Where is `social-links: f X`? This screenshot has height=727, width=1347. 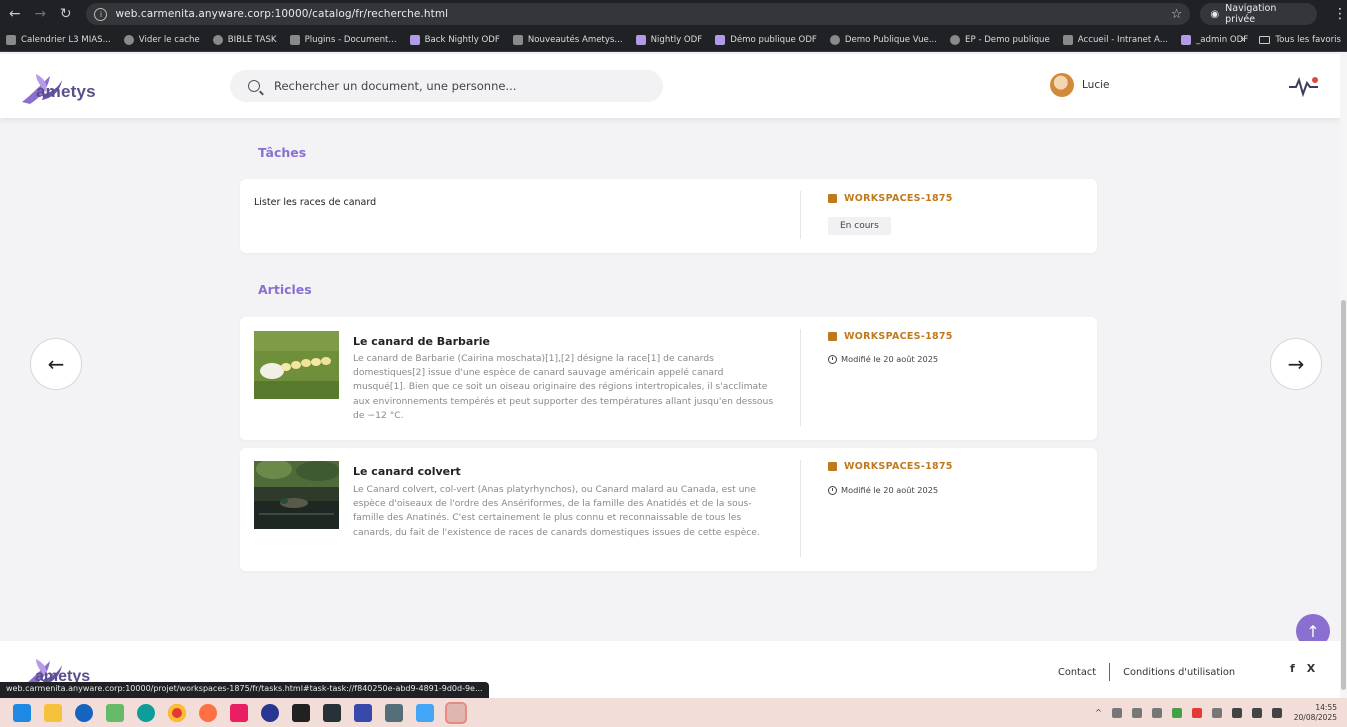
social-links: f X is located at coordinates (1308, 668).